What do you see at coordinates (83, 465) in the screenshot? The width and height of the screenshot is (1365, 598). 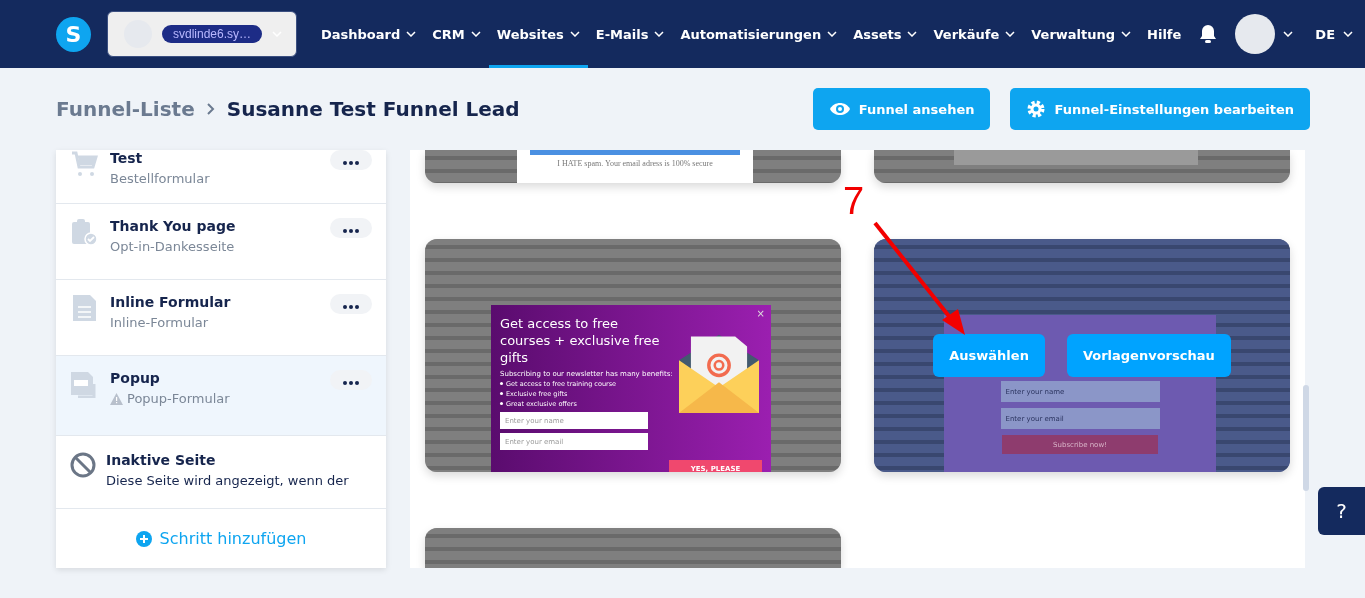 I see `ban-icon` at bounding box center [83, 465].